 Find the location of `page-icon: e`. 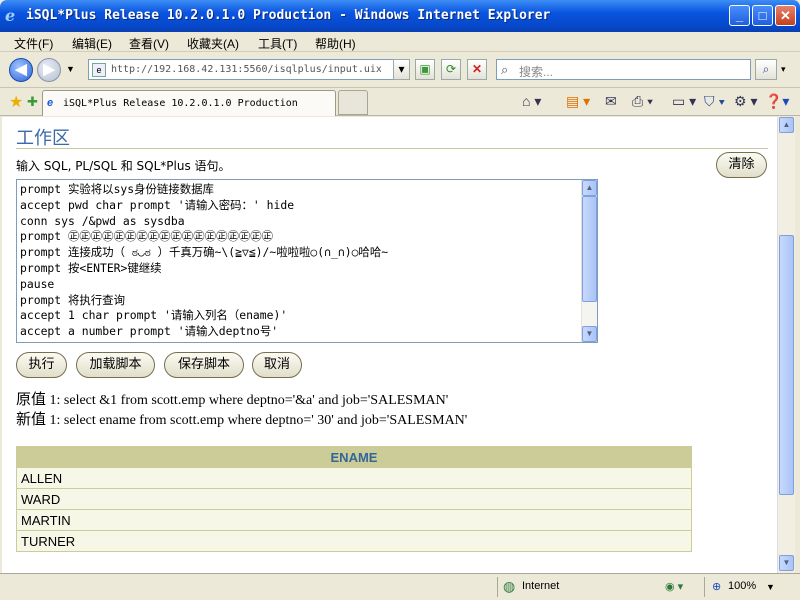

page-icon: e is located at coordinates (99, 70).